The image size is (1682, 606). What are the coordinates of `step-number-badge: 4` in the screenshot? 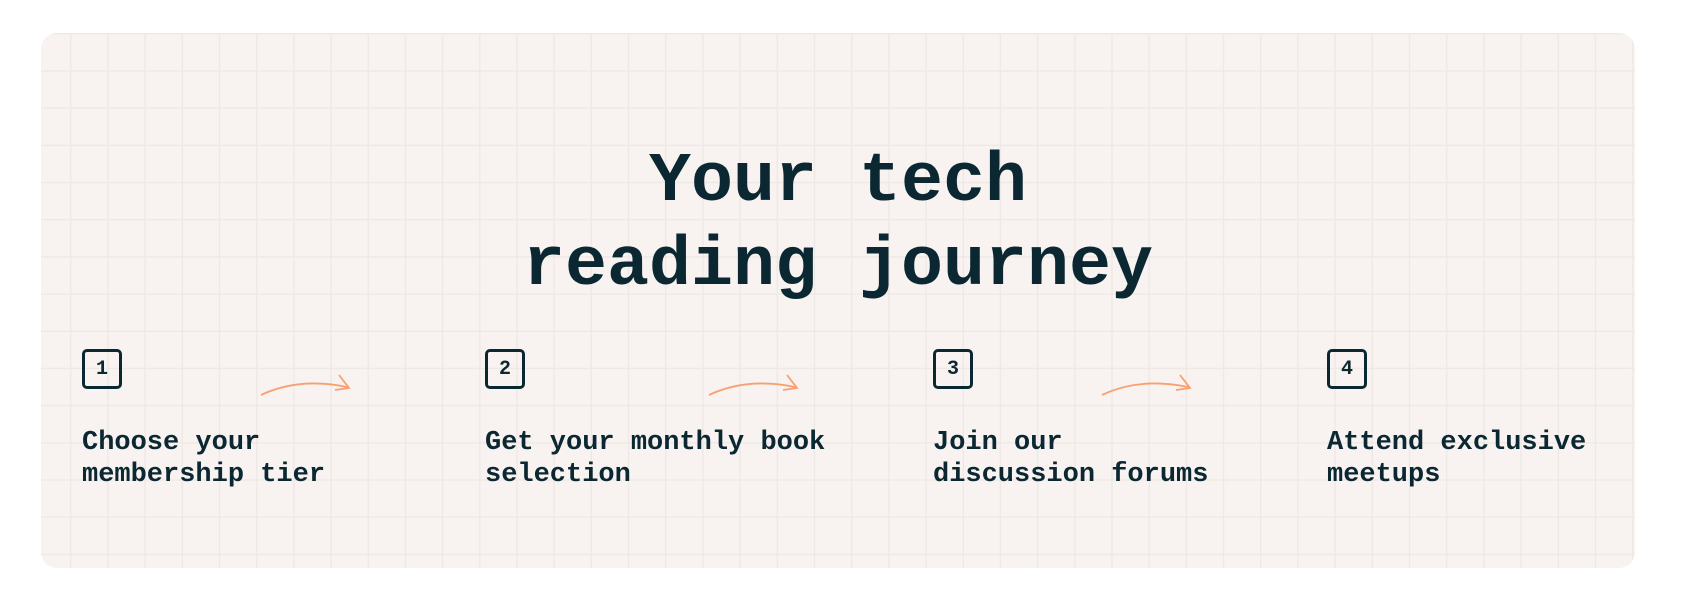 It's located at (1347, 369).